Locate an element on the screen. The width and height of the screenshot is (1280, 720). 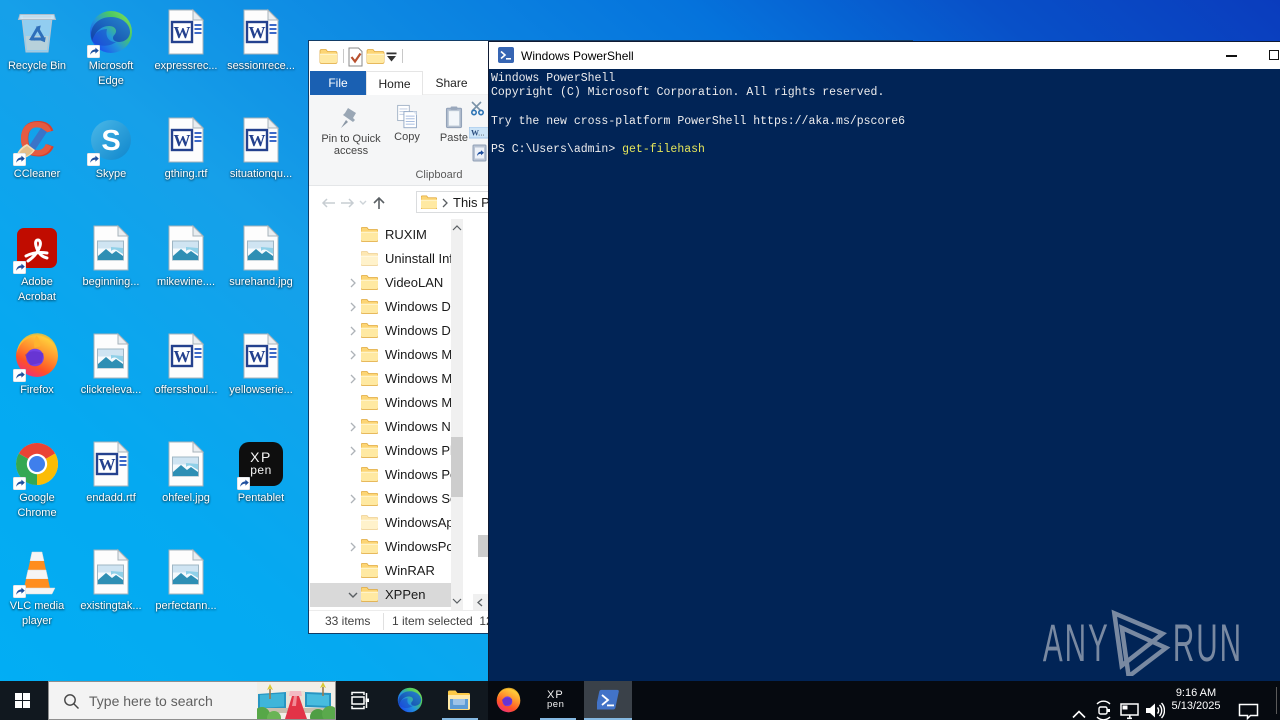
svg-text: pen is located at coordinates (261, 470).